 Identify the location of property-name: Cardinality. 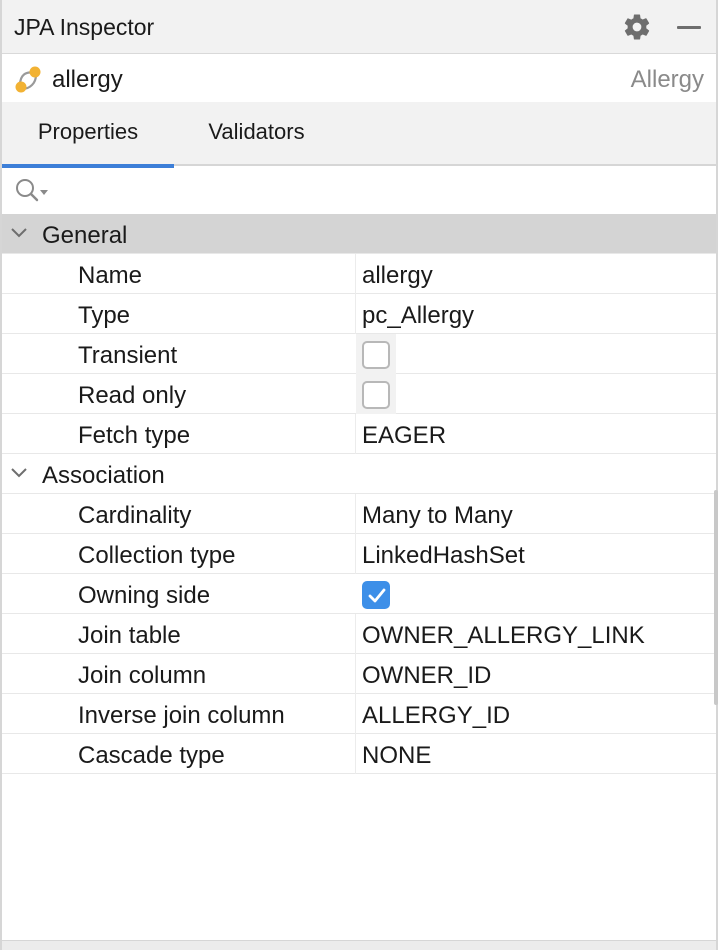
(135, 515).